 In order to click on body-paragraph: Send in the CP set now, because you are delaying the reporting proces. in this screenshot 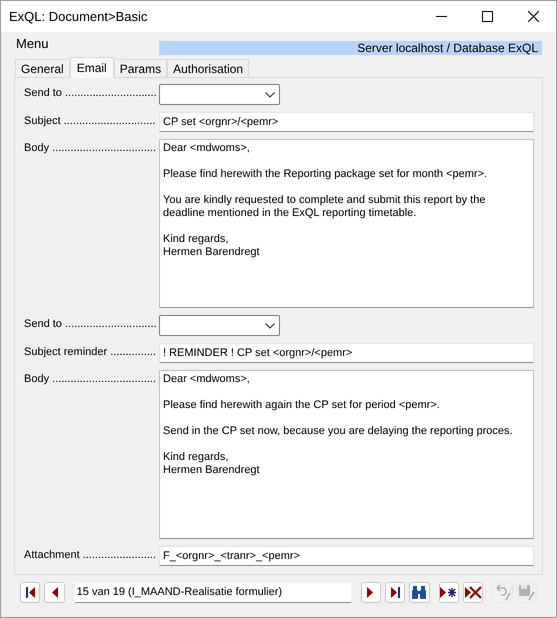, I will do `click(338, 431)`.